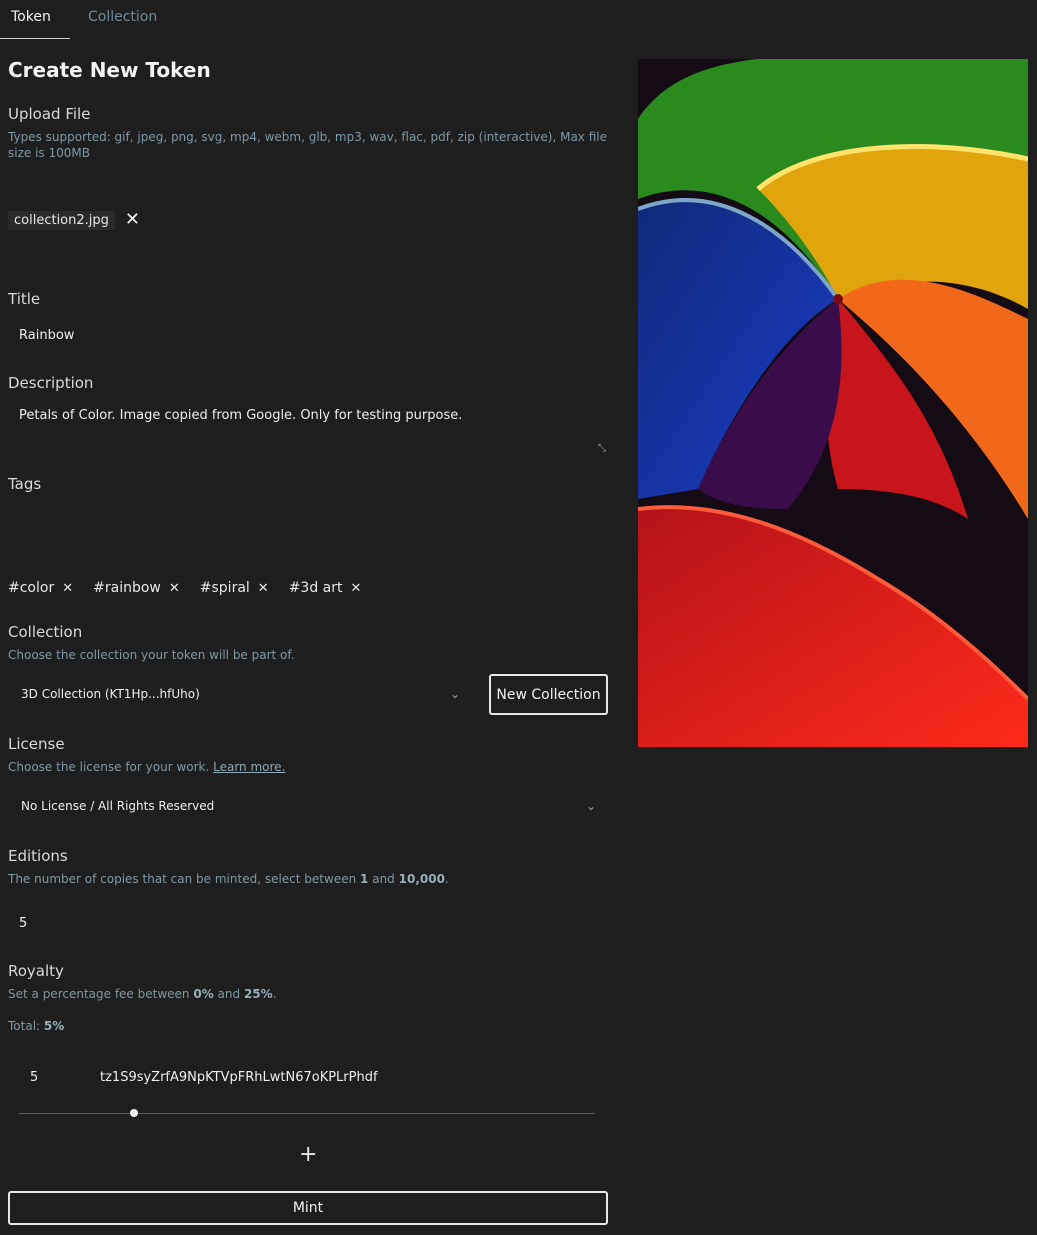 The image size is (1037, 1235). Describe the element at coordinates (25, 484) in the screenshot. I see `tags-label: Tags` at that location.